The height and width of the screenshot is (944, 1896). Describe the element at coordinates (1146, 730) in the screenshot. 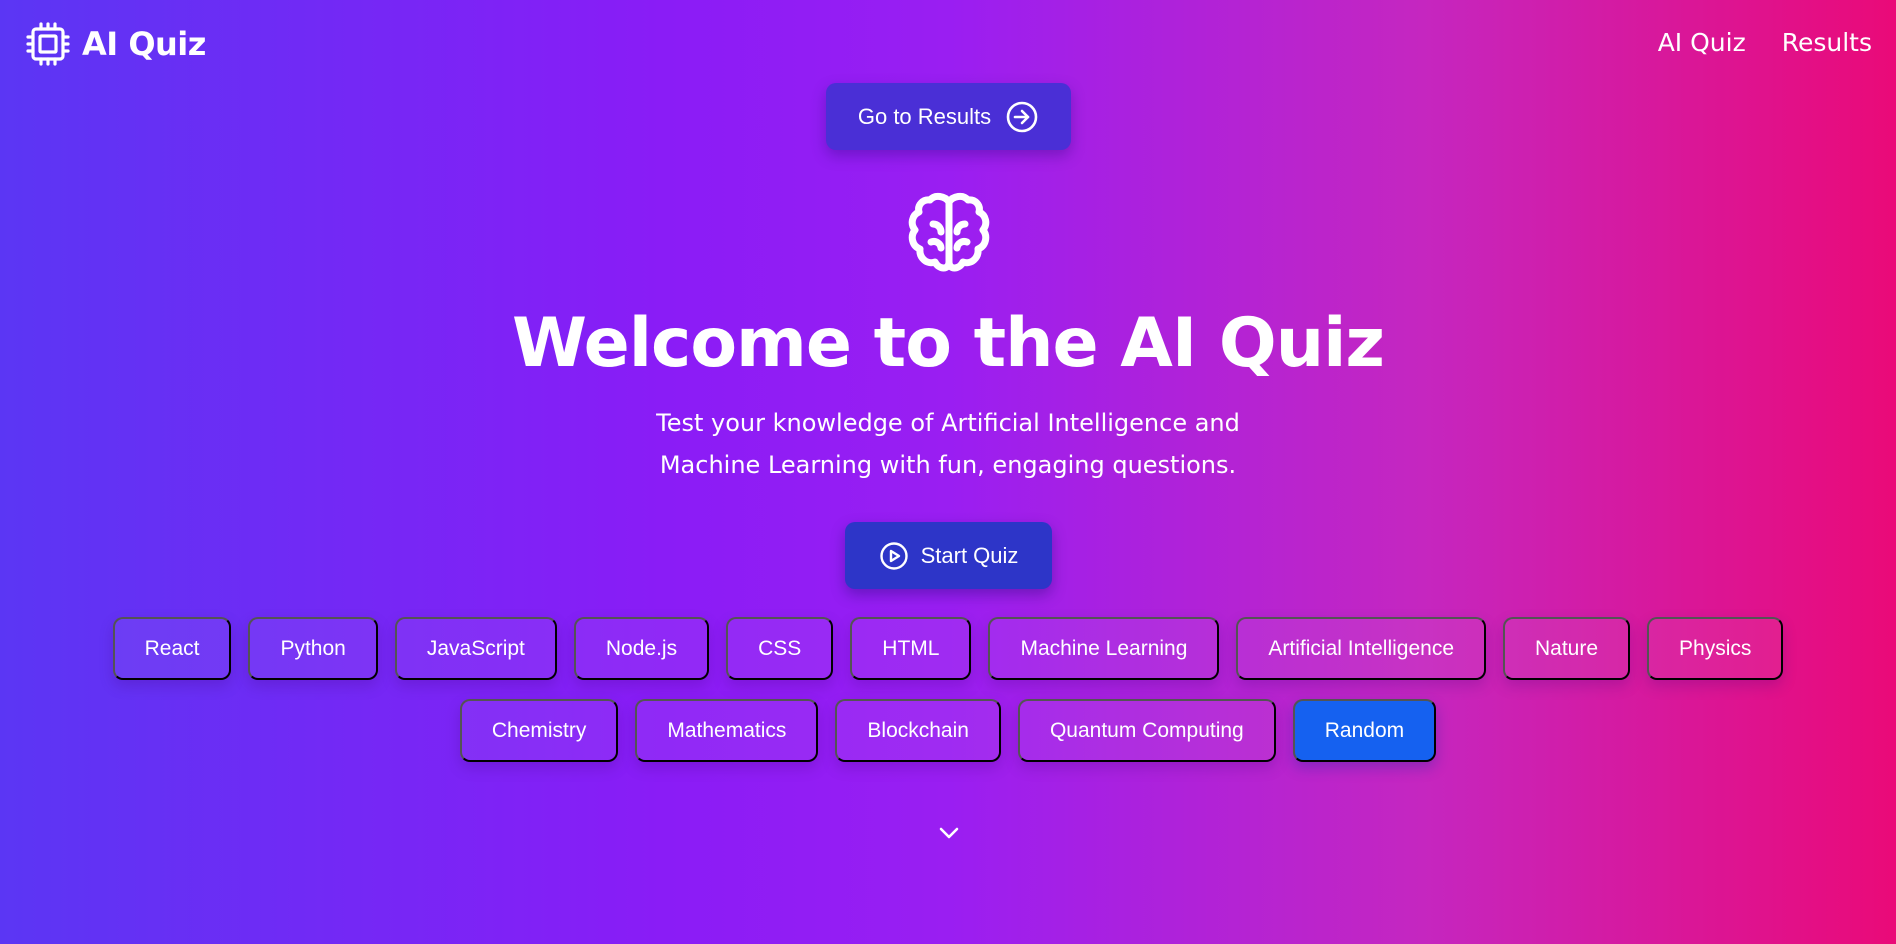

I see `category-chip-quantum-computing: Quantum Computing` at that location.